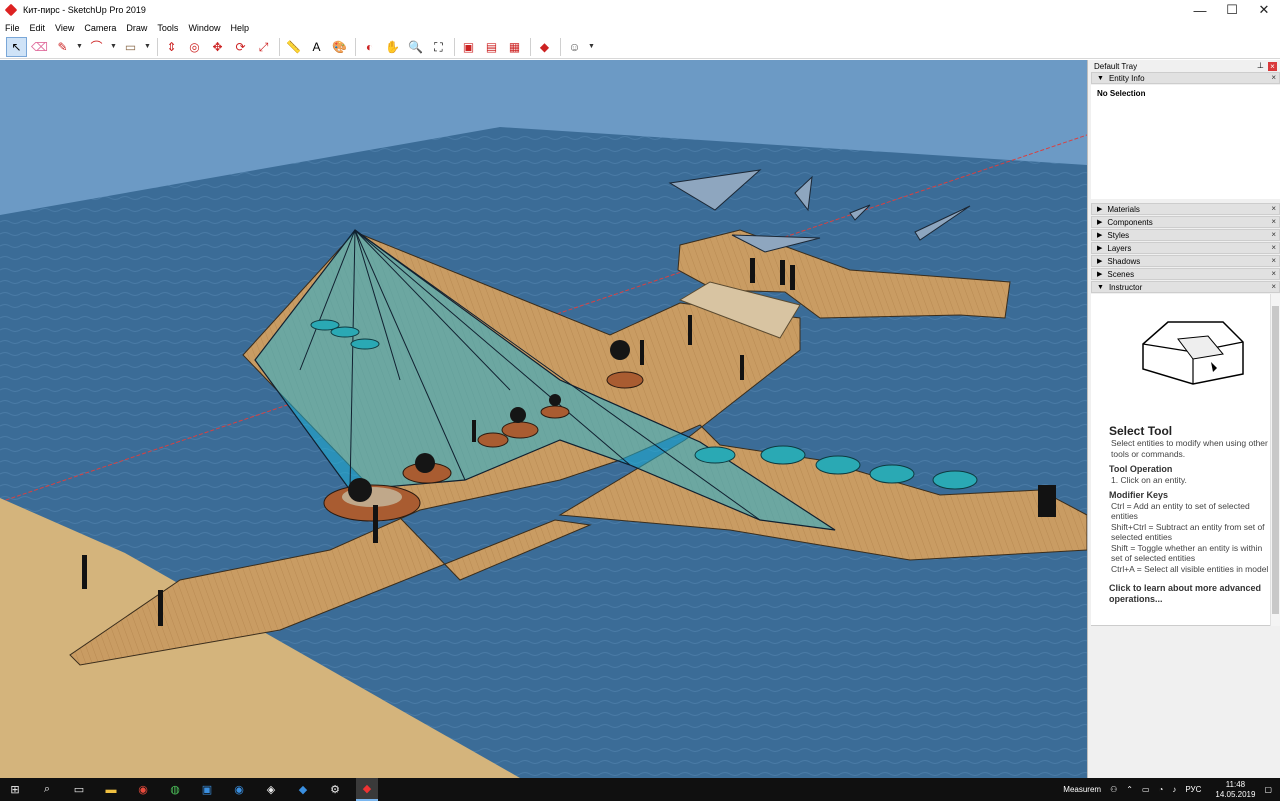 The width and height of the screenshot is (1280, 801). What do you see at coordinates (100, 28) in the screenshot?
I see `menu-camera: Camera` at bounding box center [100, 28].